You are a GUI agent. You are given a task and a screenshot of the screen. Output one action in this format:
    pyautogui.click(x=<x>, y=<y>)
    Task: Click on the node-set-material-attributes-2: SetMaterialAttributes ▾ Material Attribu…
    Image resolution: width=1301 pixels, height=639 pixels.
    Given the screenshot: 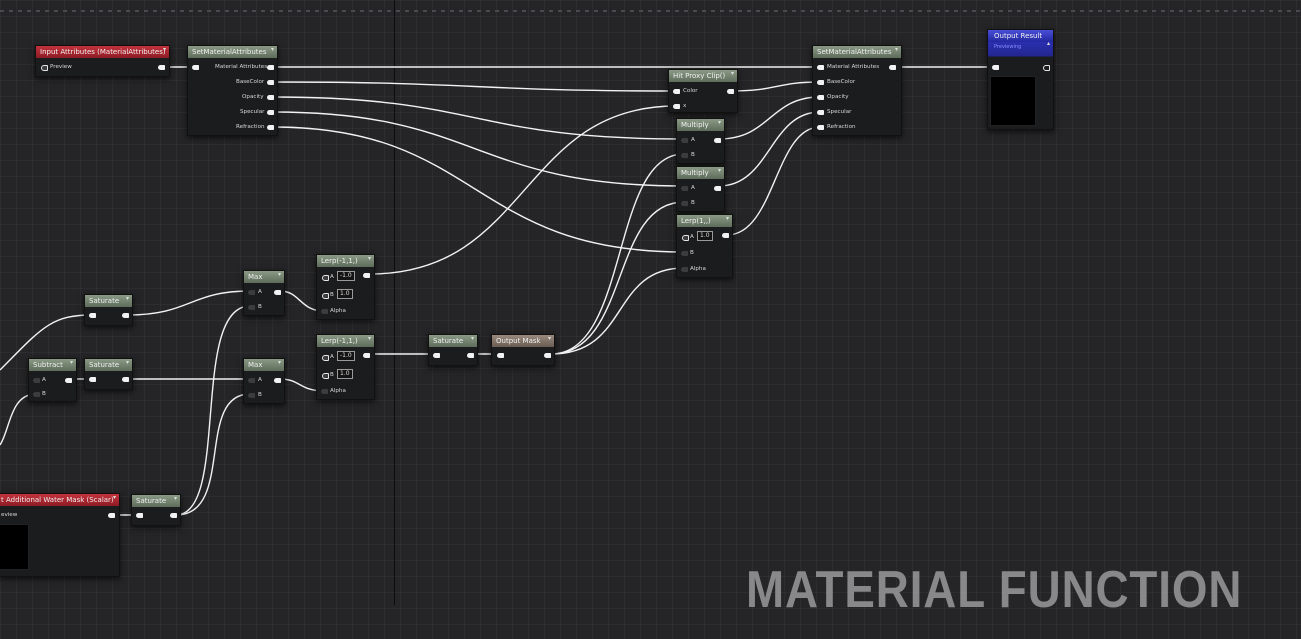 What is the action you would take?
    pyautogui.click(x=857, y=90)
    